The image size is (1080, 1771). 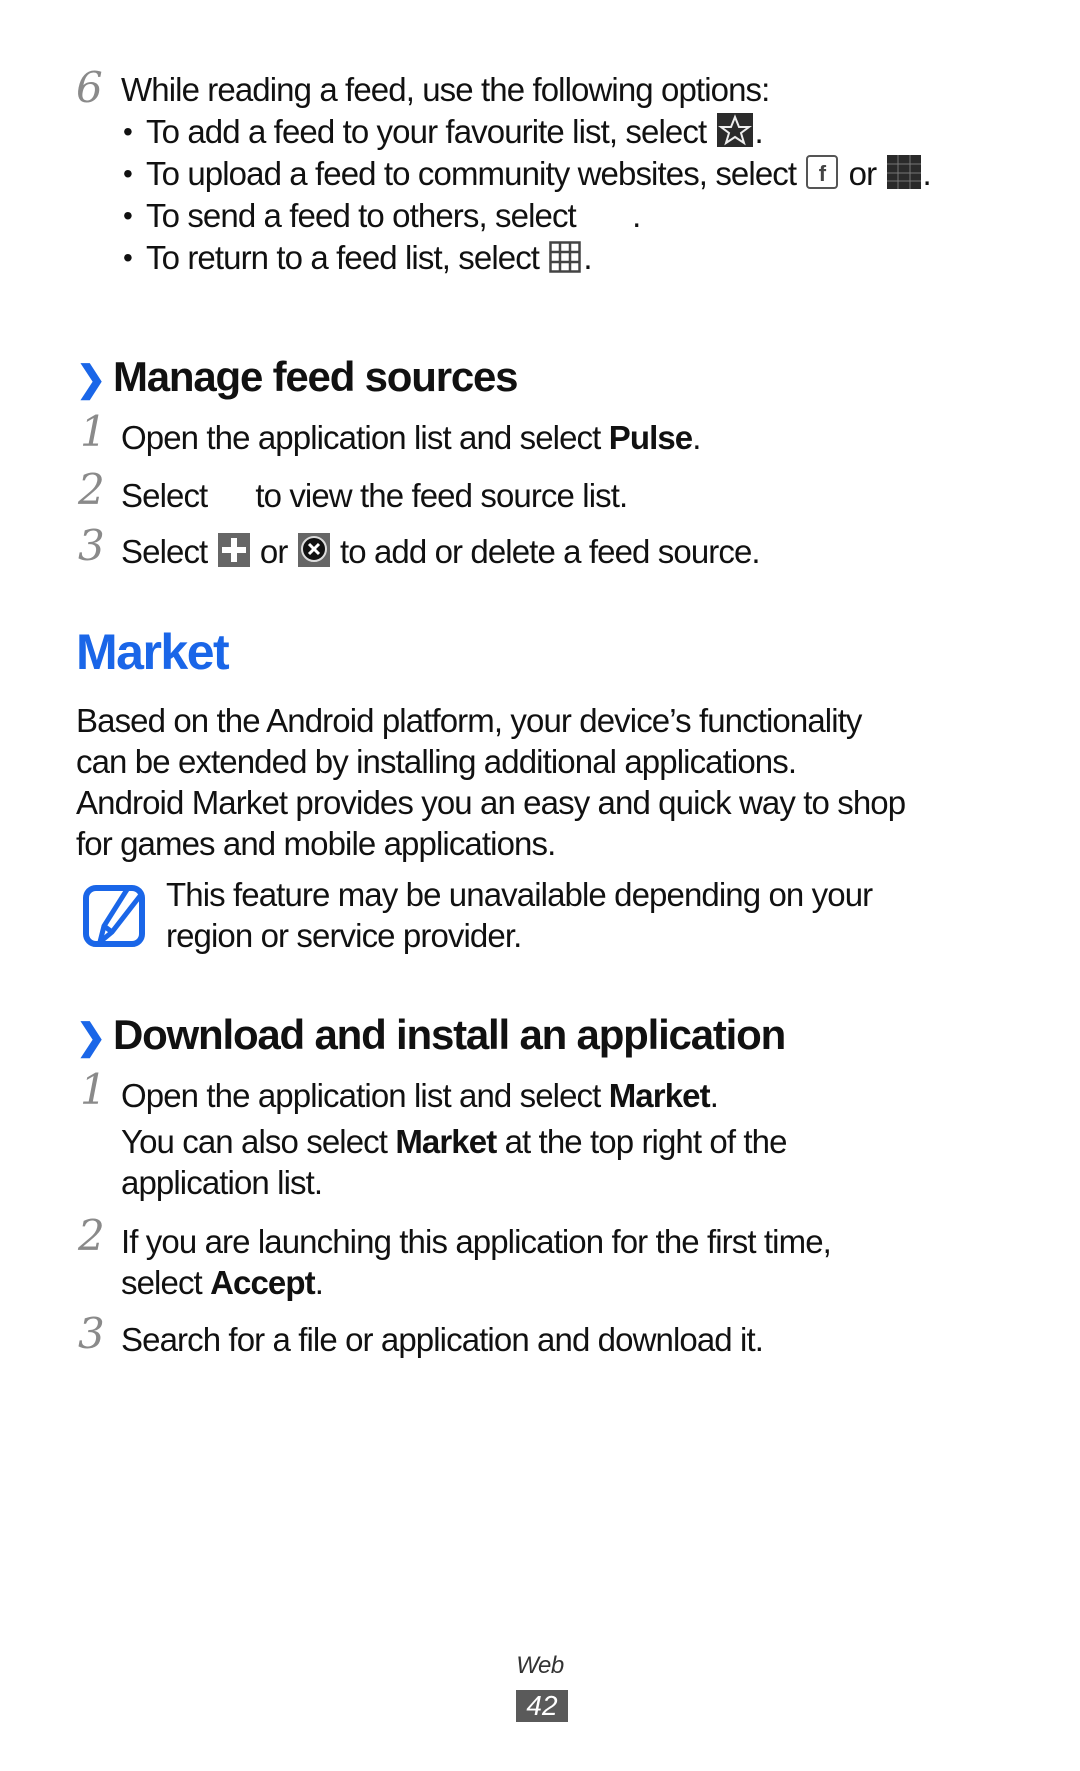 I want to click on step-text-part: You can also select, so click(x=258, y=1141).